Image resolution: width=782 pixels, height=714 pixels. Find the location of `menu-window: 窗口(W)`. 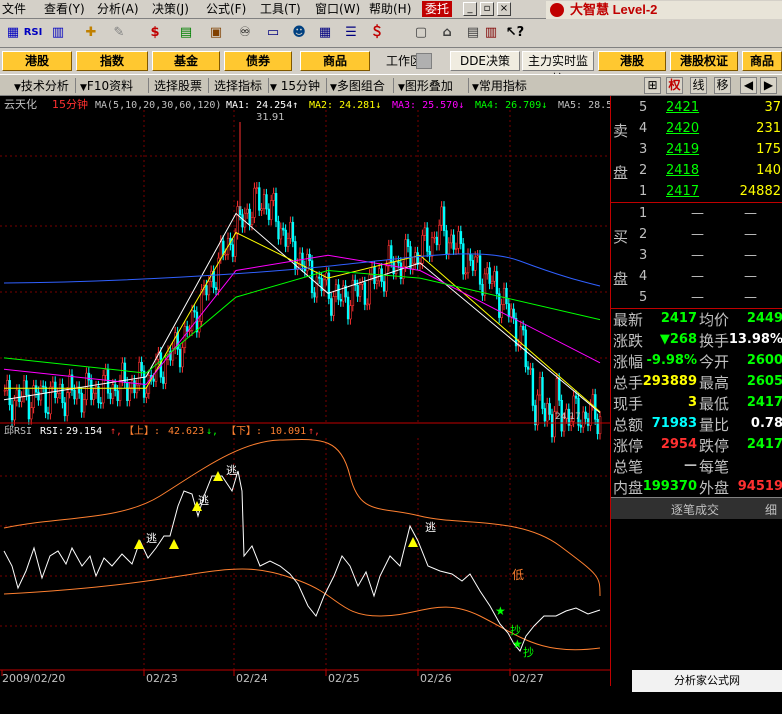

menu-window: 窗口(W) is located at coordinates (337, 9).